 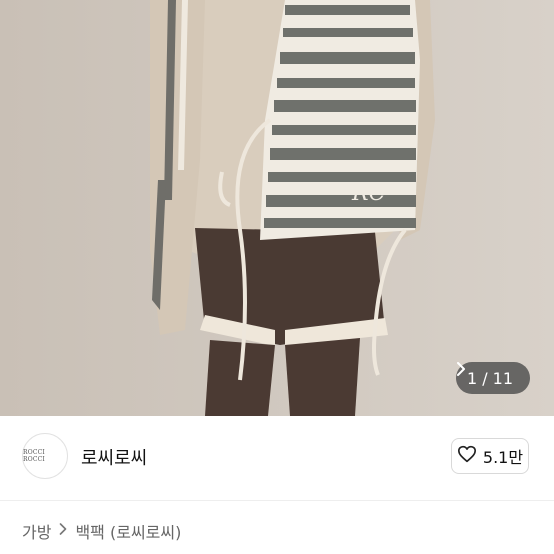 I want to click on store-logo: ROCCI ROCCI, so click(x=45, y=456).